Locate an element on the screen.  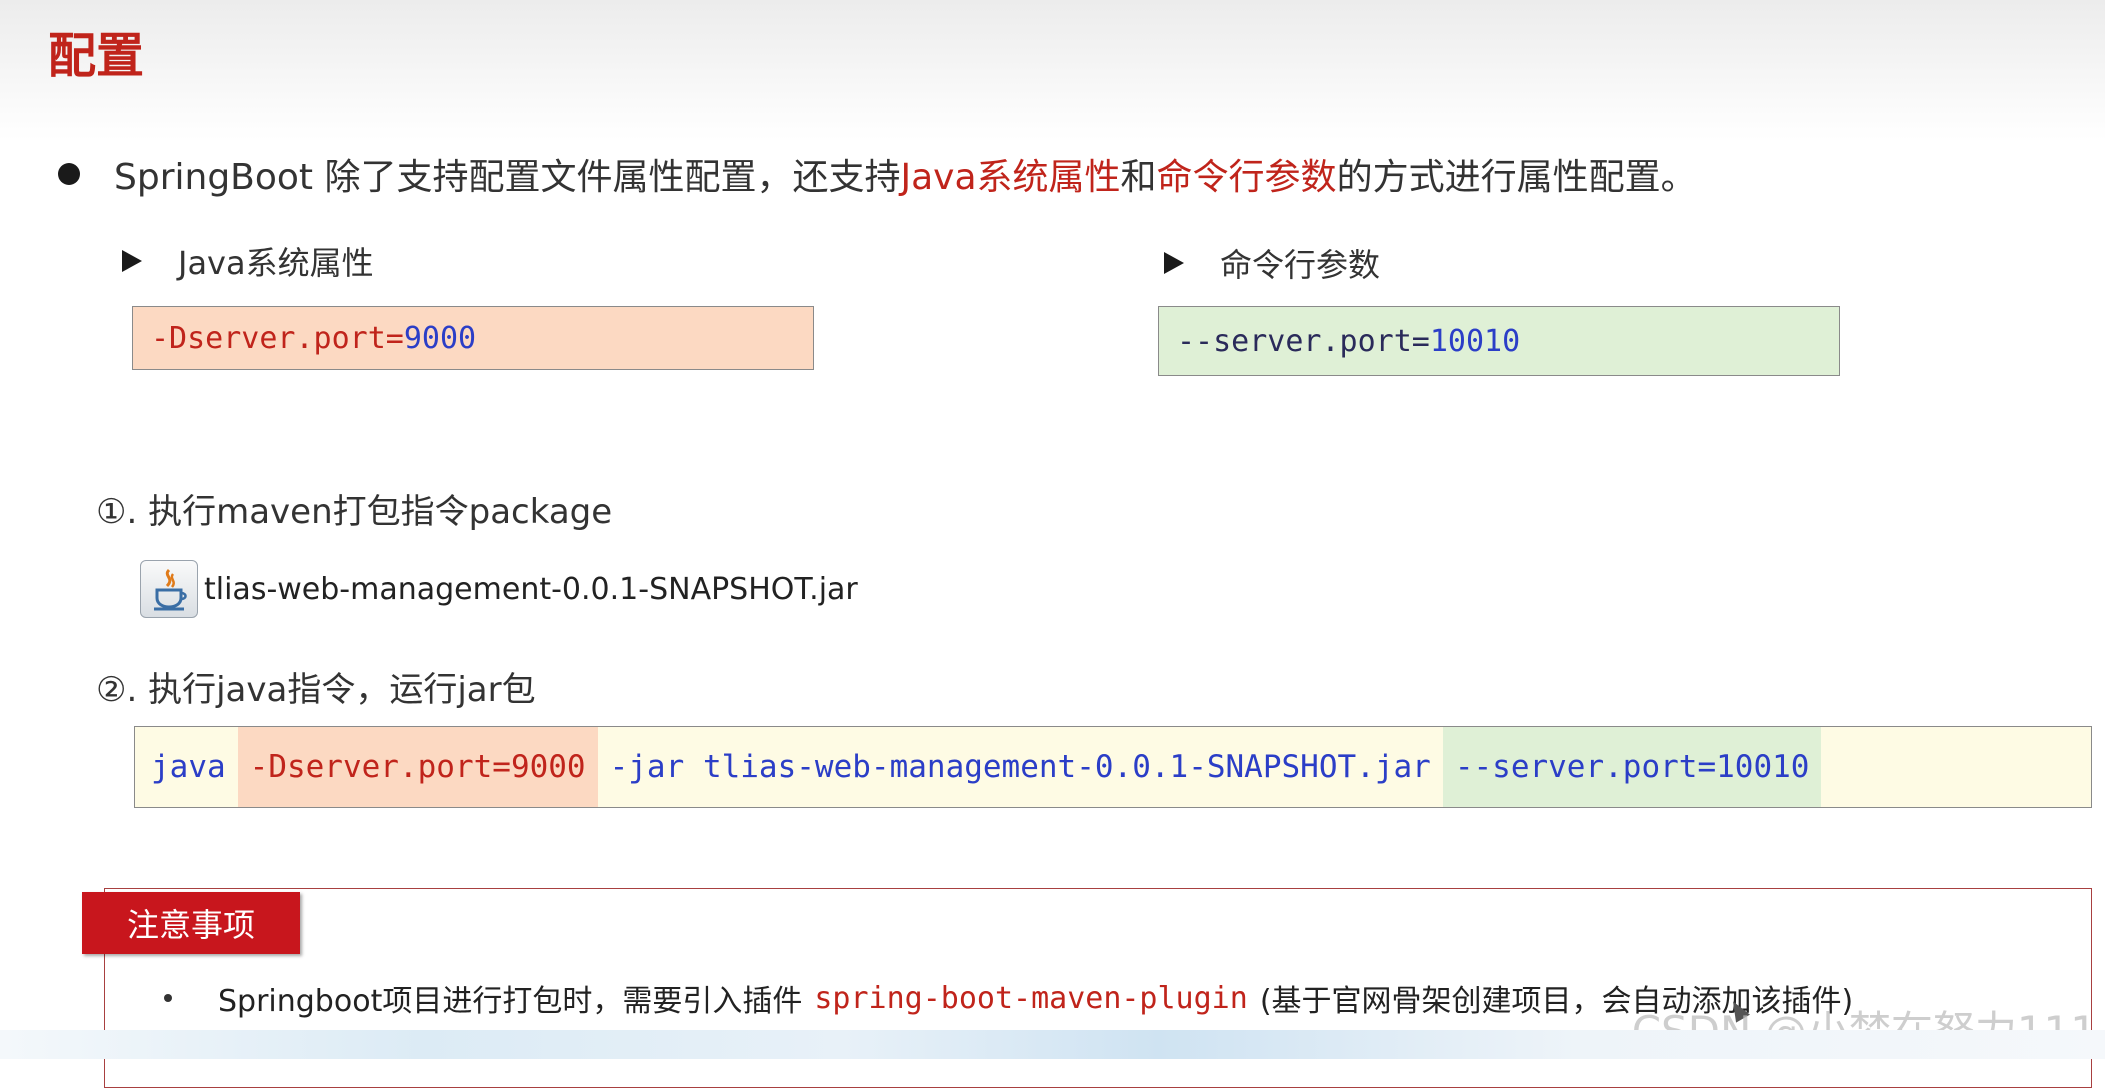
bullet-text-mid: 和 is located at coordinates (1138, 177).